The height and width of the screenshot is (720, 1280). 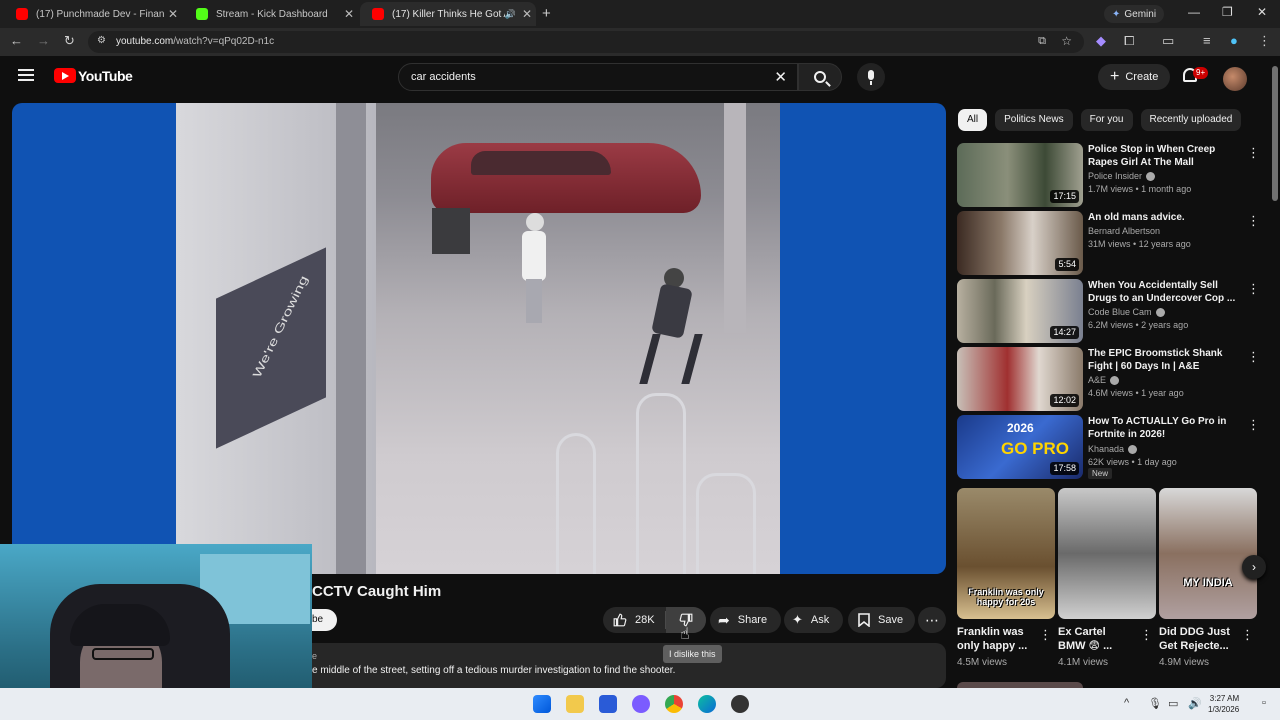 What do you see at coordinates (1020, 175) in the screenshot?
I see `video-thumbnail: 17:15` at bounding box center [1020, 175].